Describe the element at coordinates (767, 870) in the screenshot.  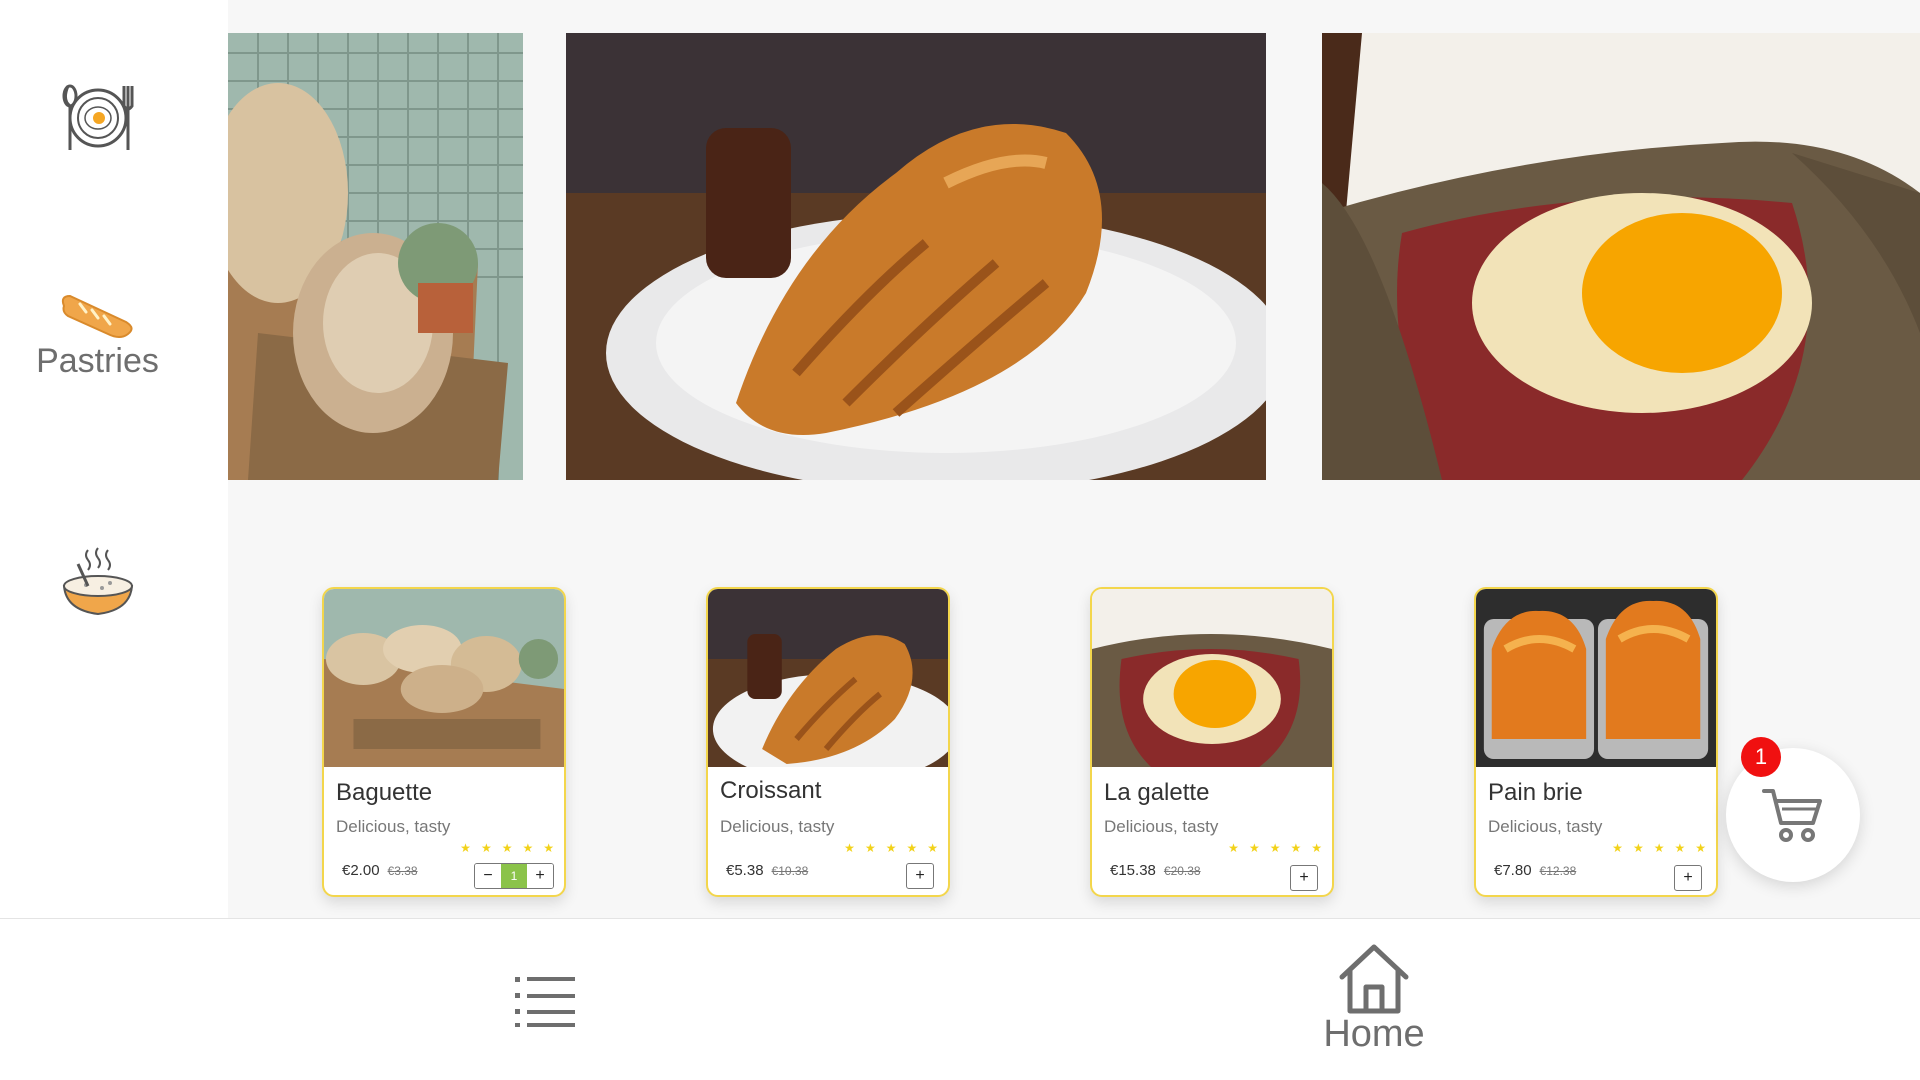
I see `product-price: €5.38 €10.38` at that location.